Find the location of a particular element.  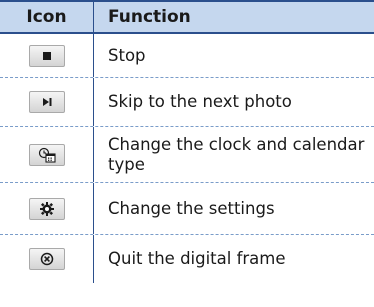

quit-close-icon is located at coordinates (46, 259).